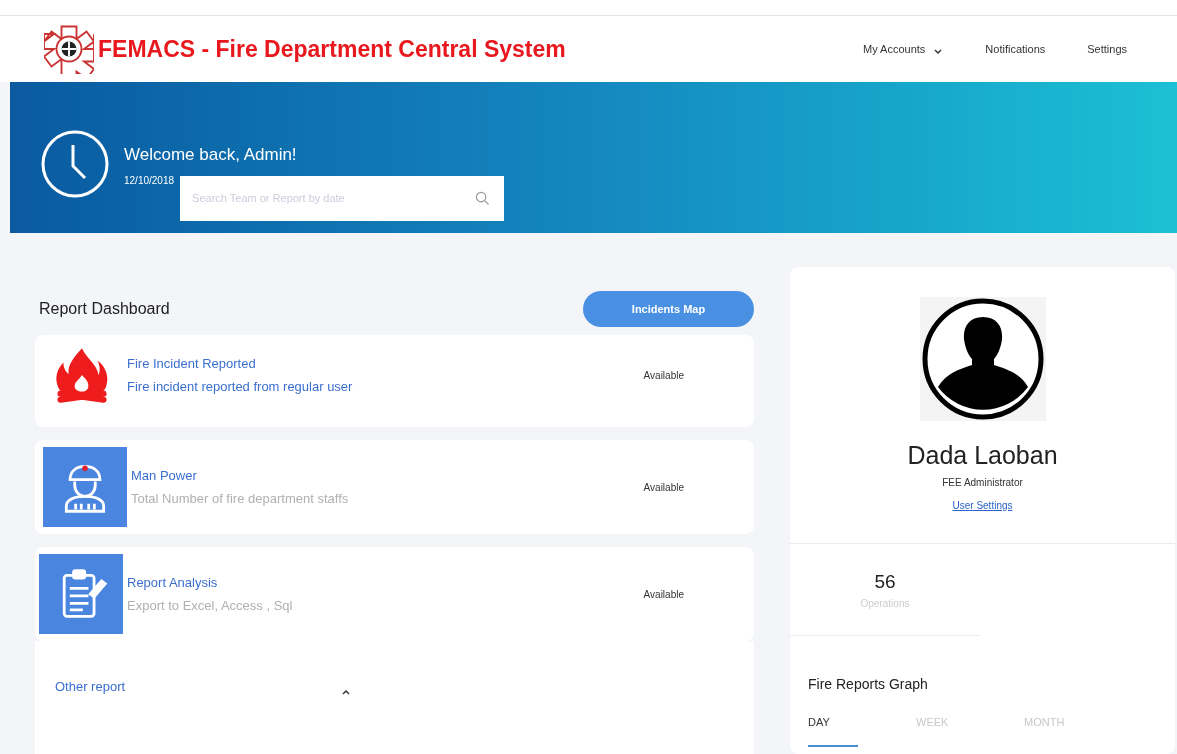 The width and height of the screenshot is (1177, 754). Describe the element at coordinates (346, 692) in the screenshot. I see `chevron-up-icon` at that location.